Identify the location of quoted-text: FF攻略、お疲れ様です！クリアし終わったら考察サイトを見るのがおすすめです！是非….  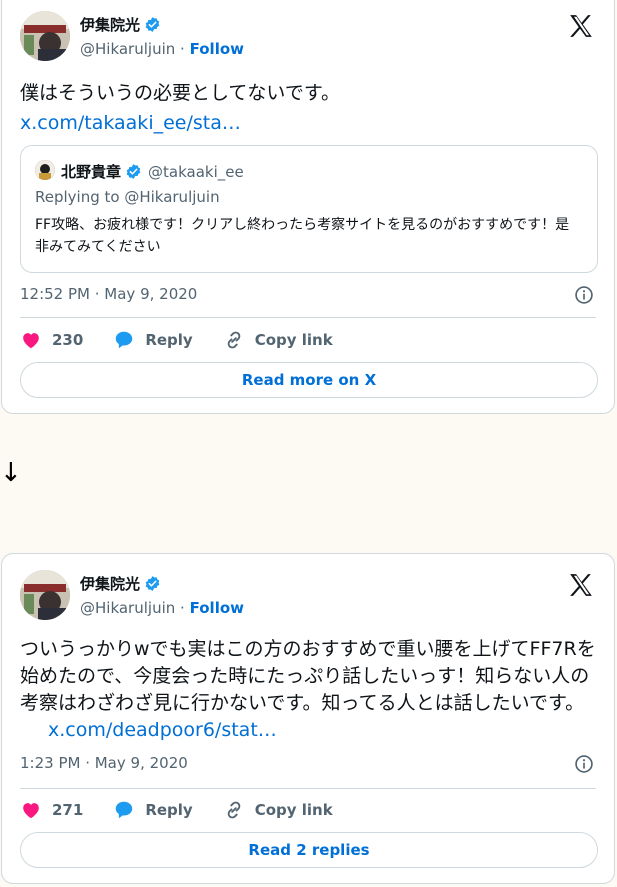
(302, 236).